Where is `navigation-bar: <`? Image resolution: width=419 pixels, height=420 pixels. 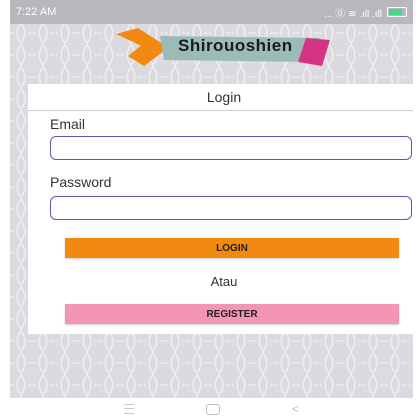 navigation-bar: < is located at coordinates (211, 409).